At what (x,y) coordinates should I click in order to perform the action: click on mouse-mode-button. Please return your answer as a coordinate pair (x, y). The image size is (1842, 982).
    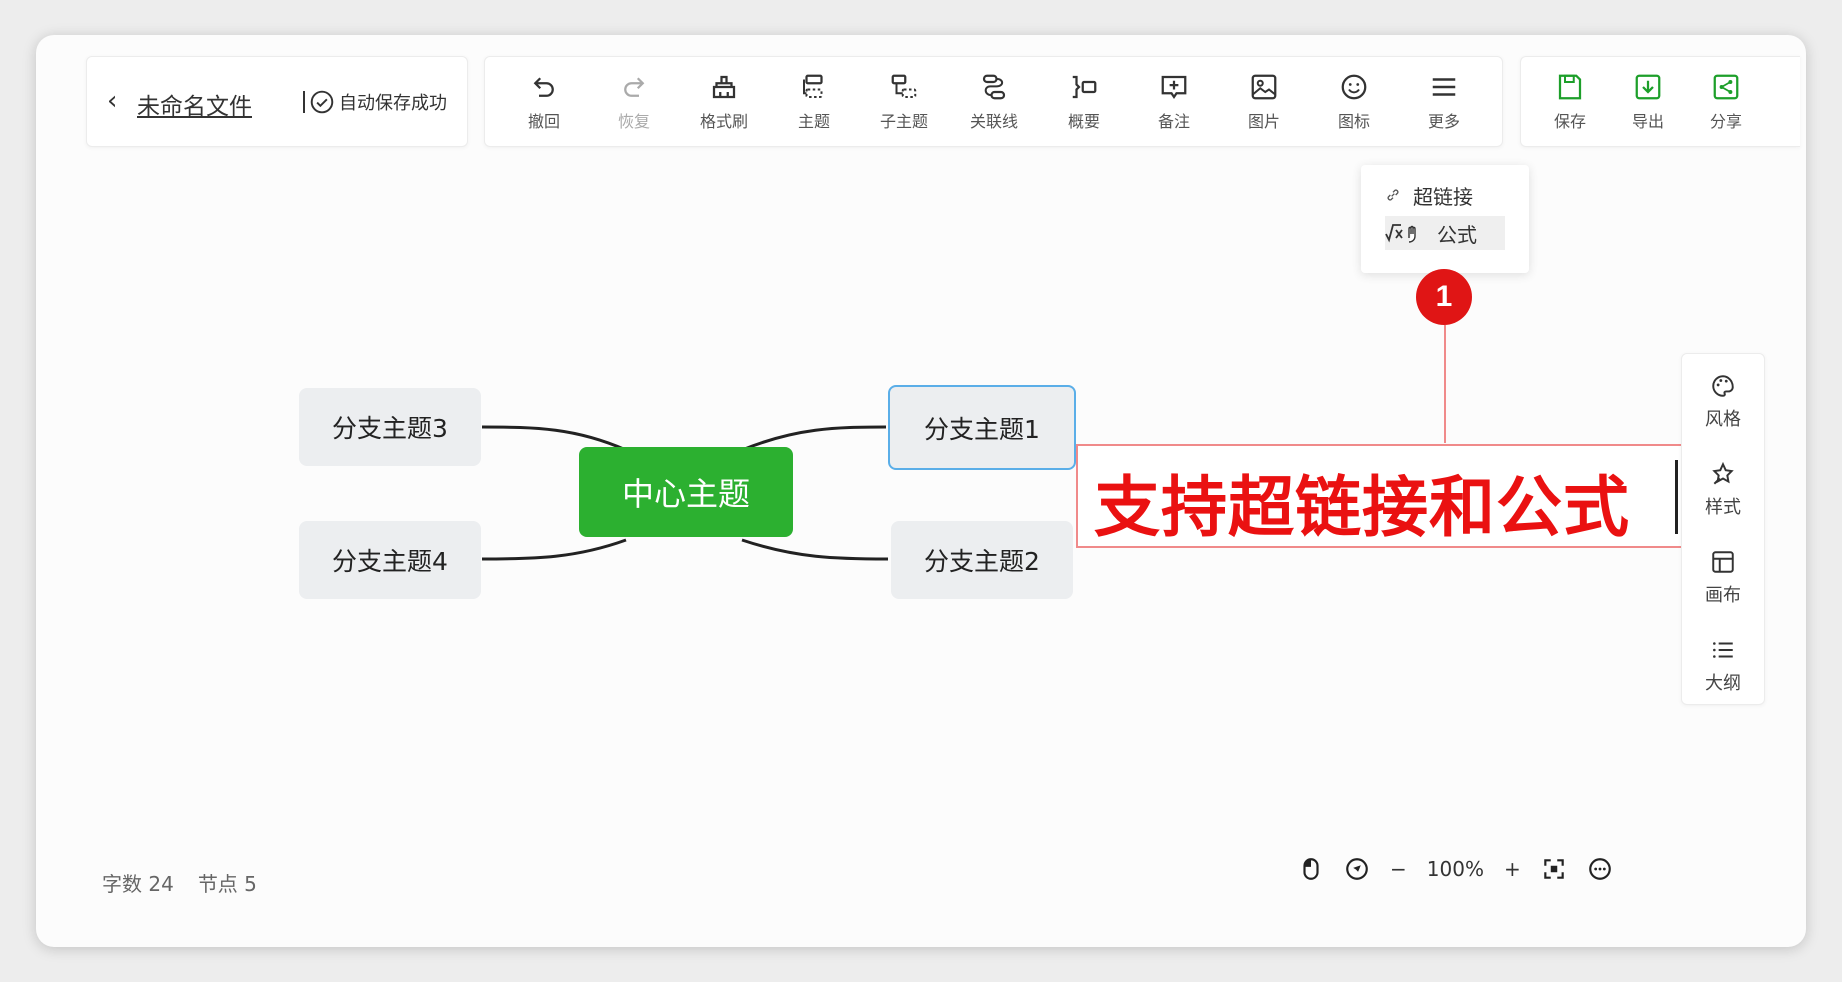
    Looking at the image, I should click on (1311, 869).